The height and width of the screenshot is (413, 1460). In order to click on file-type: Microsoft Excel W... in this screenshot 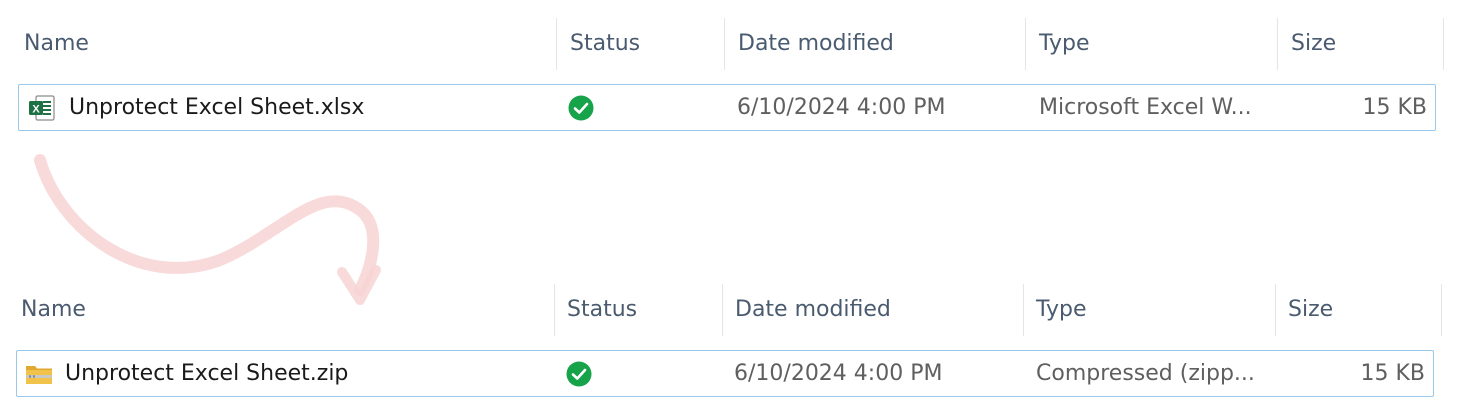, I will do `click(1145, 107)`.